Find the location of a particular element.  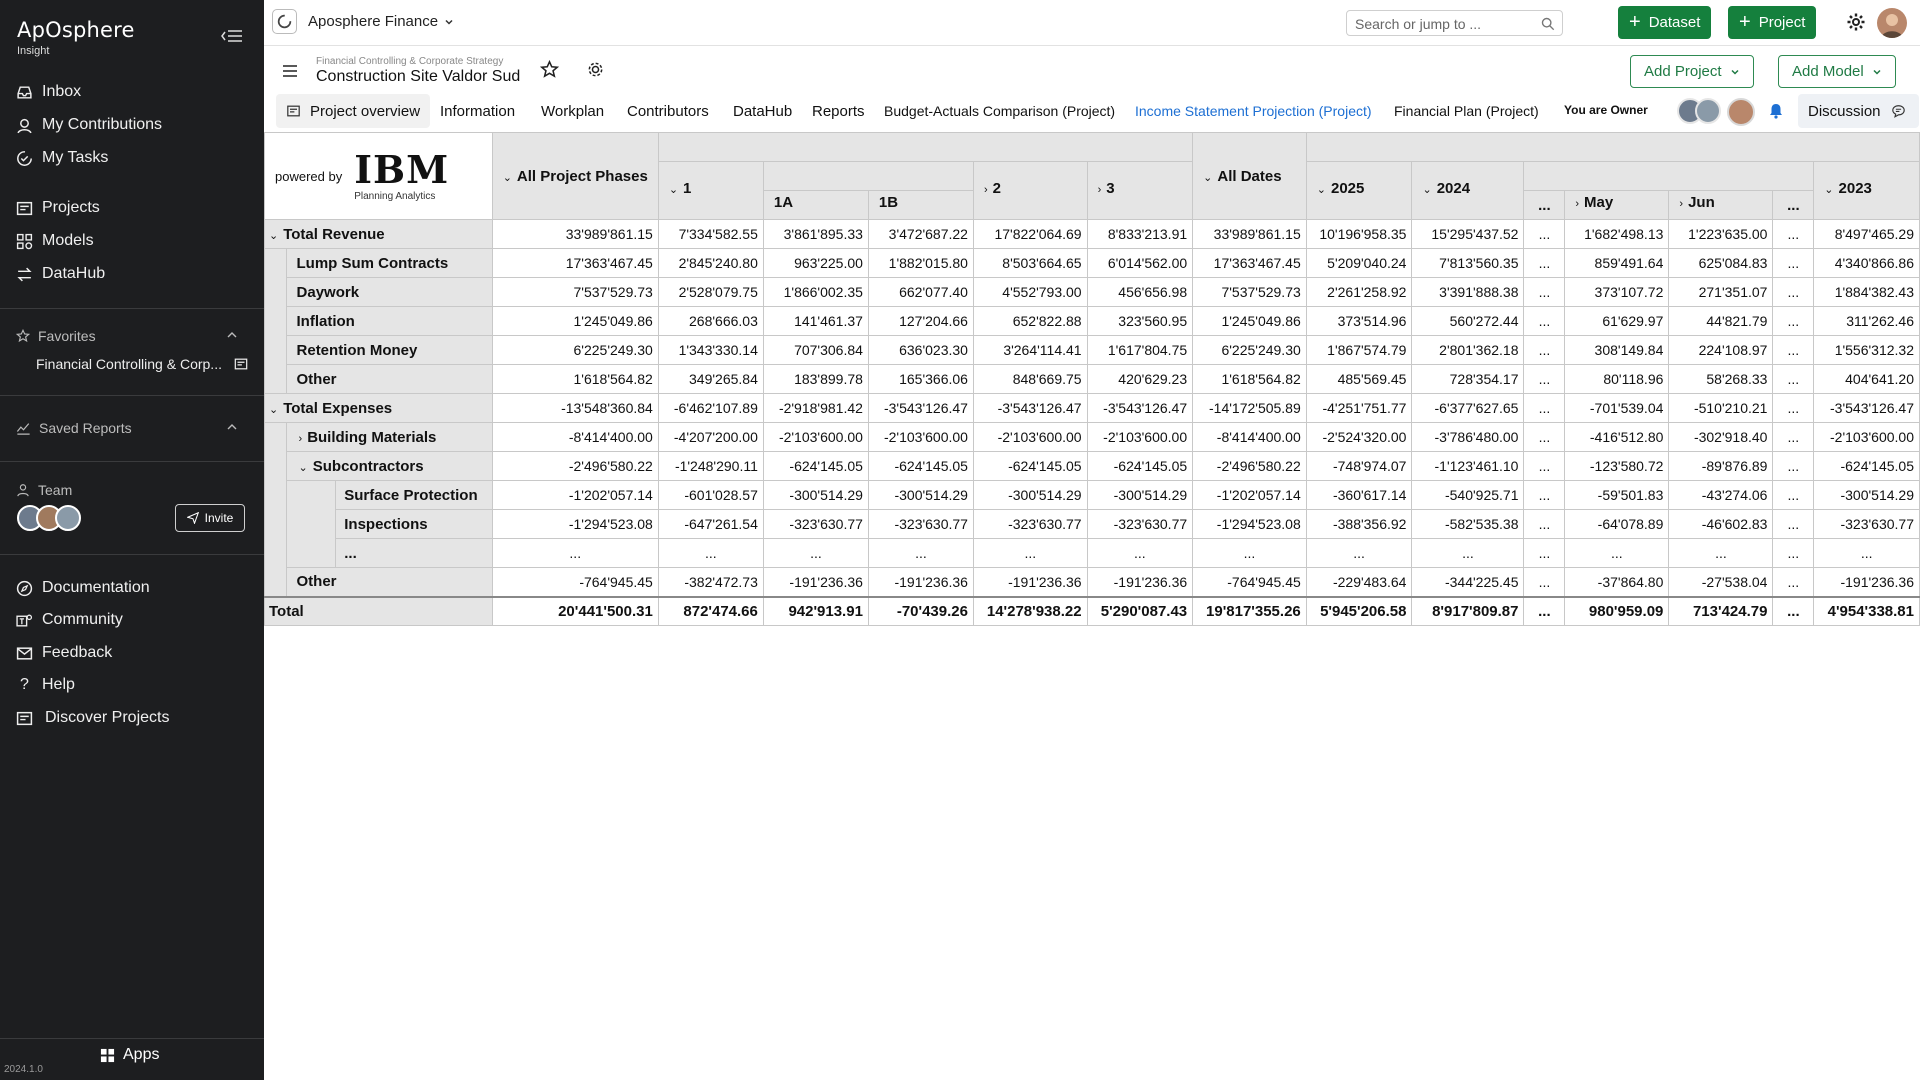

table-cell: 2'261'258.92 is located at coordinates (1359, 292).